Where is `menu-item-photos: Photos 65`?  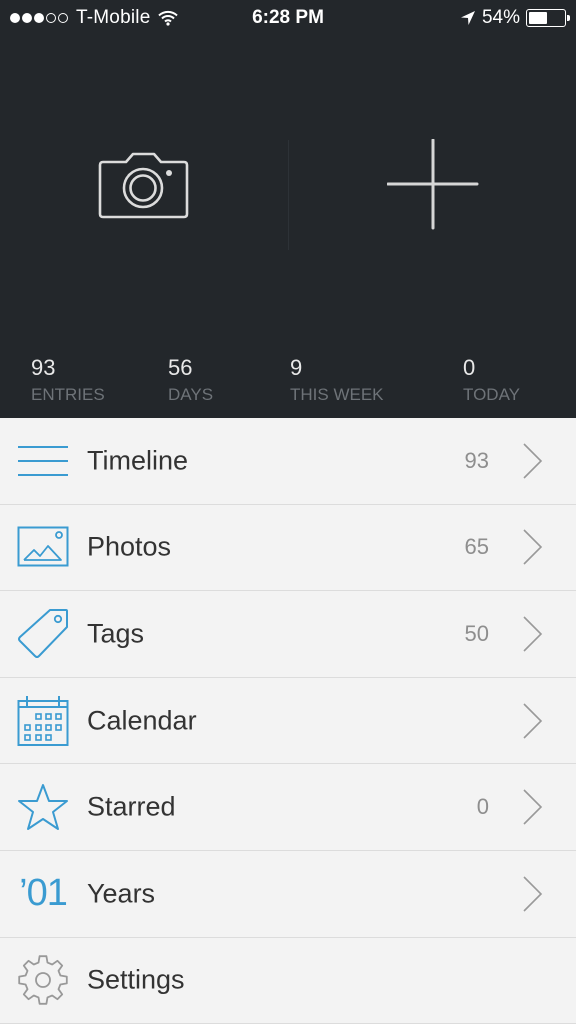
menu-item-photos: Photos 65 is located at coordinates (288, 548).